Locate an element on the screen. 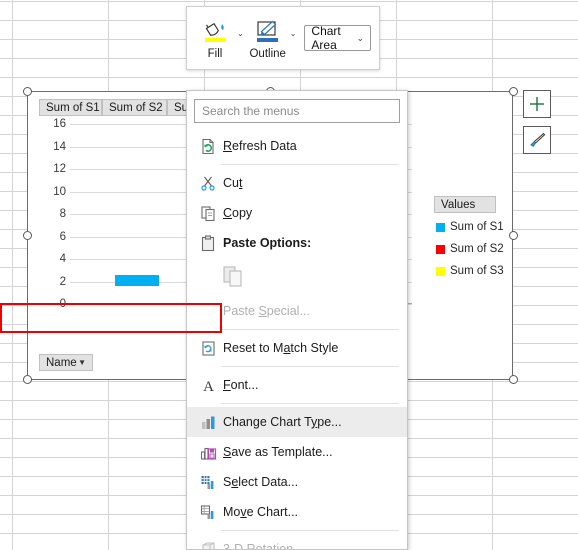 The image size is (578, 550). move-chart-icon is located at coordinates (208, 512).